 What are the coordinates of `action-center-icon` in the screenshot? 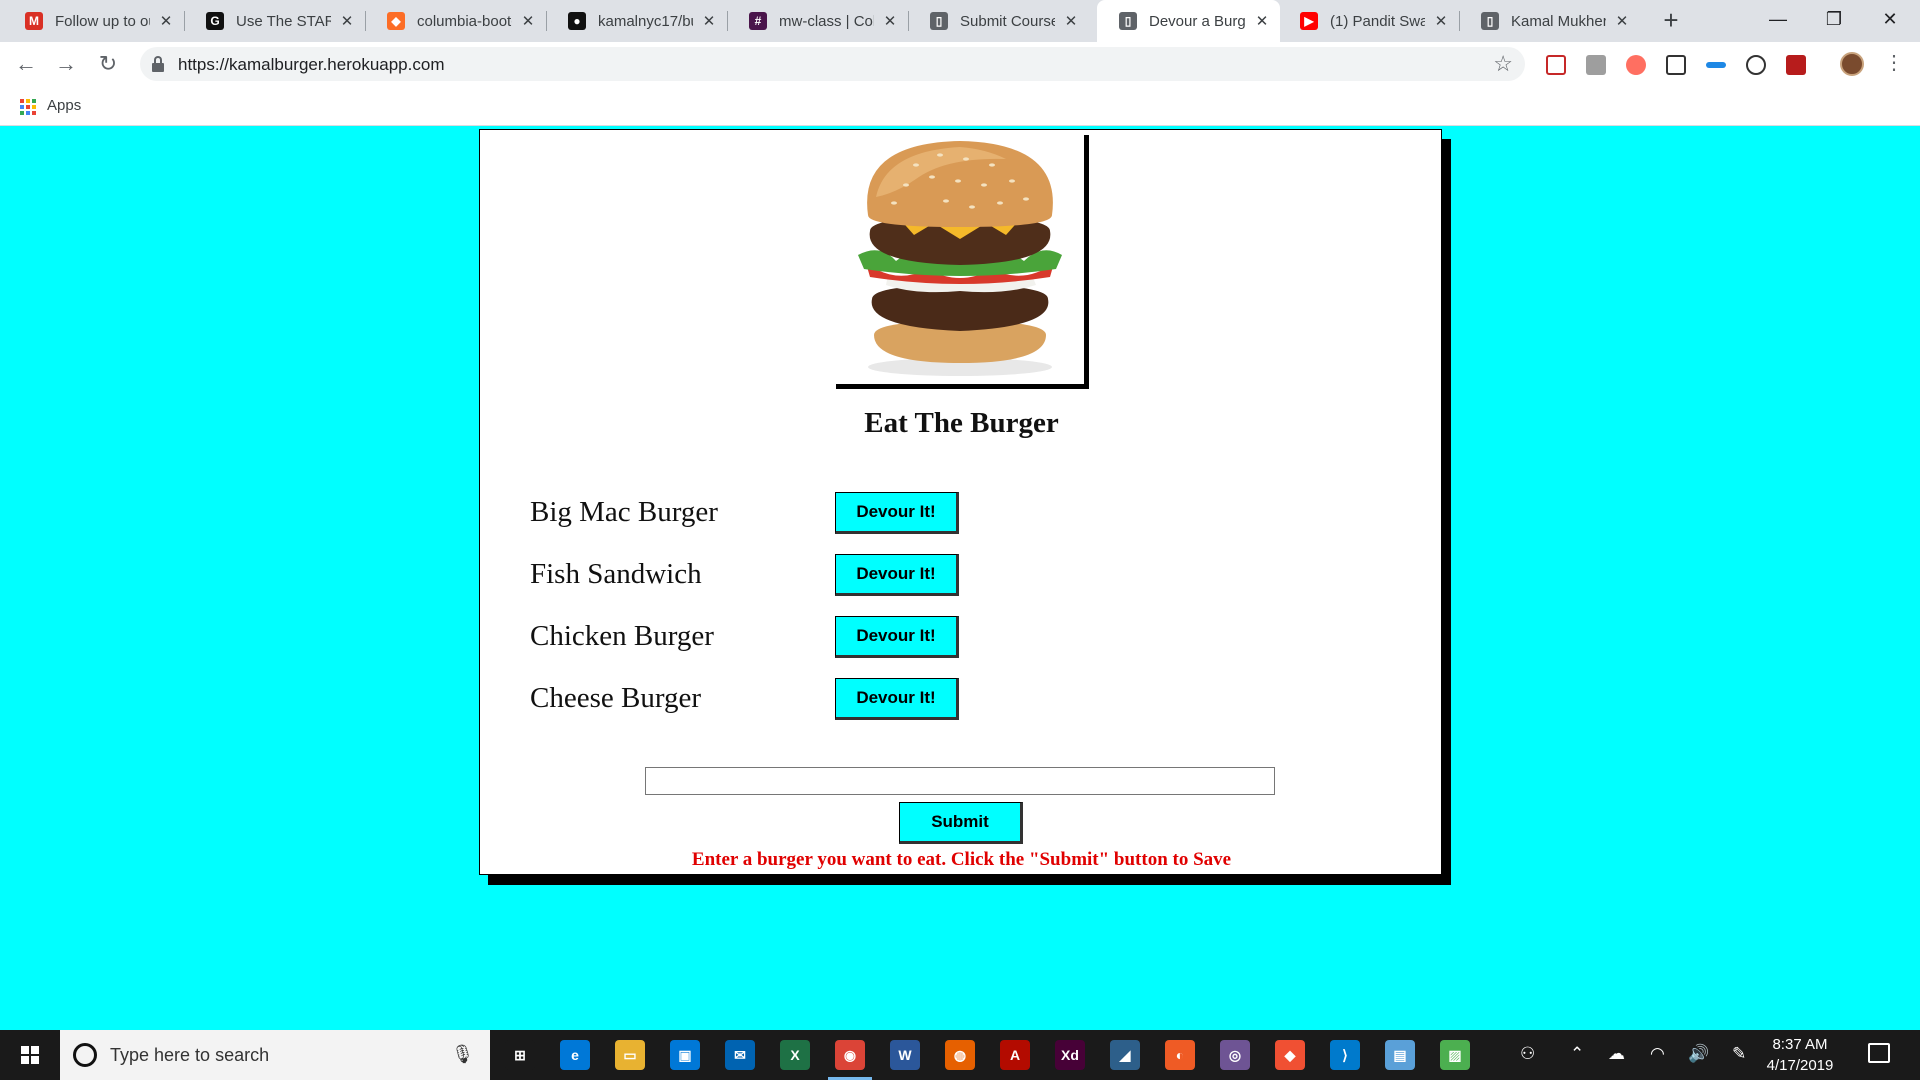 It's located at (1879, 1053).